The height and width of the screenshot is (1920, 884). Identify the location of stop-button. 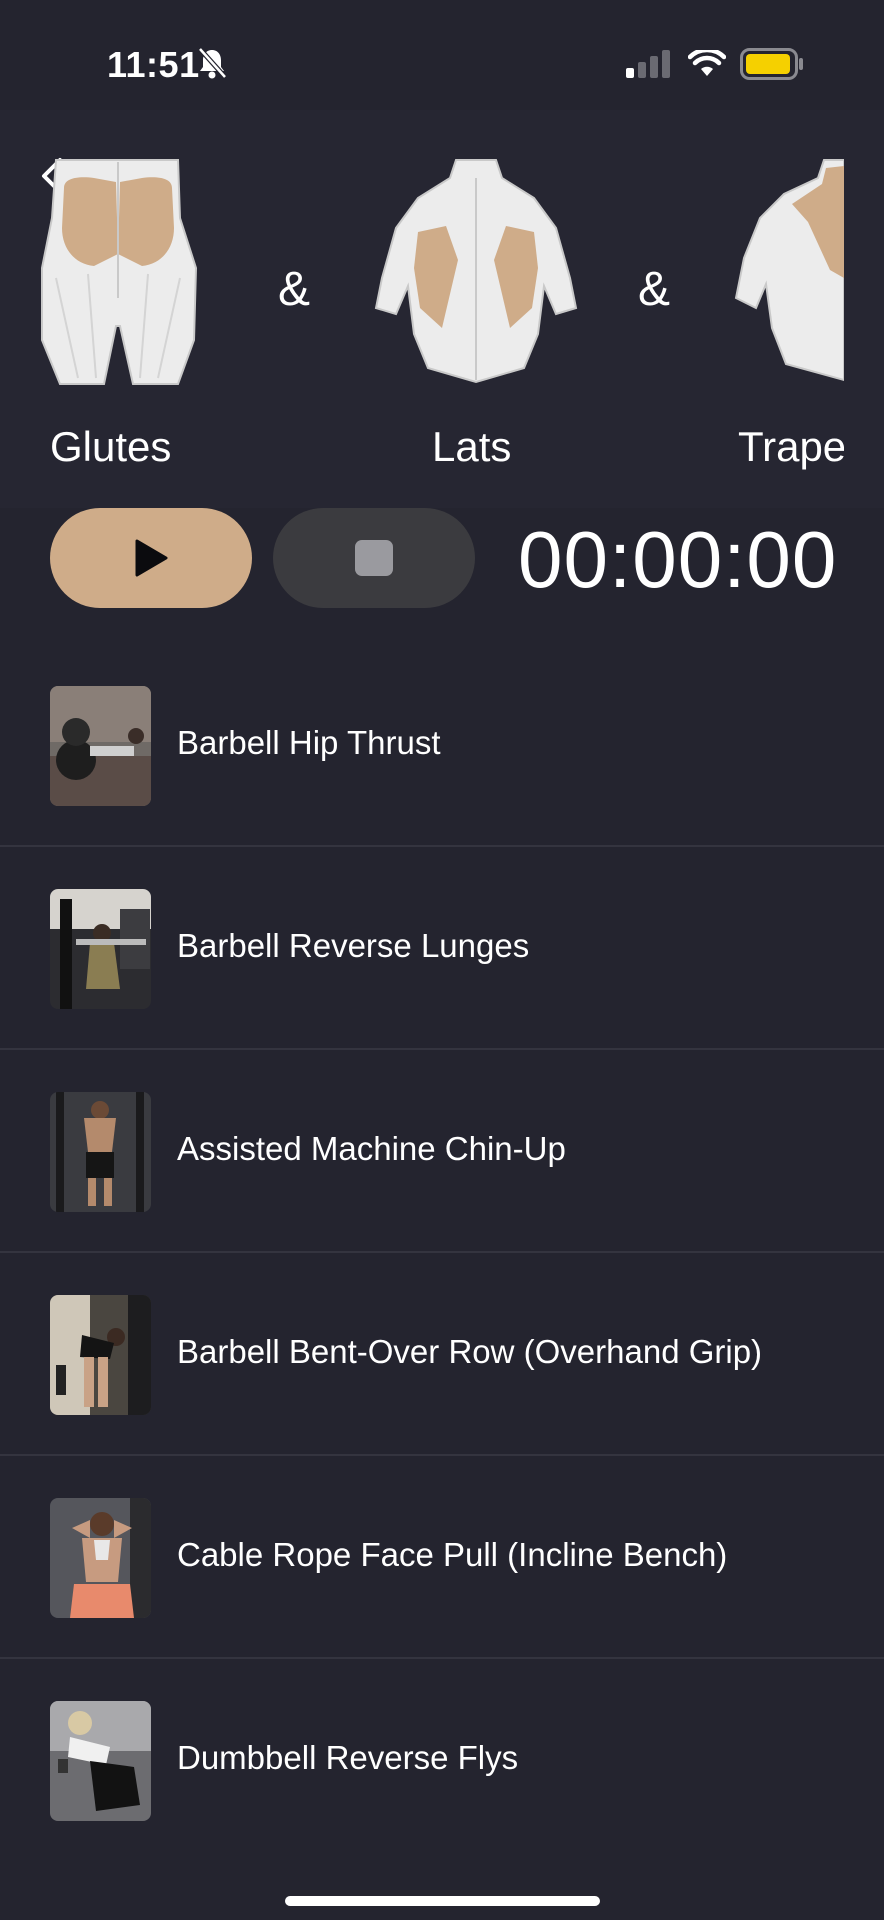
(374, 558).